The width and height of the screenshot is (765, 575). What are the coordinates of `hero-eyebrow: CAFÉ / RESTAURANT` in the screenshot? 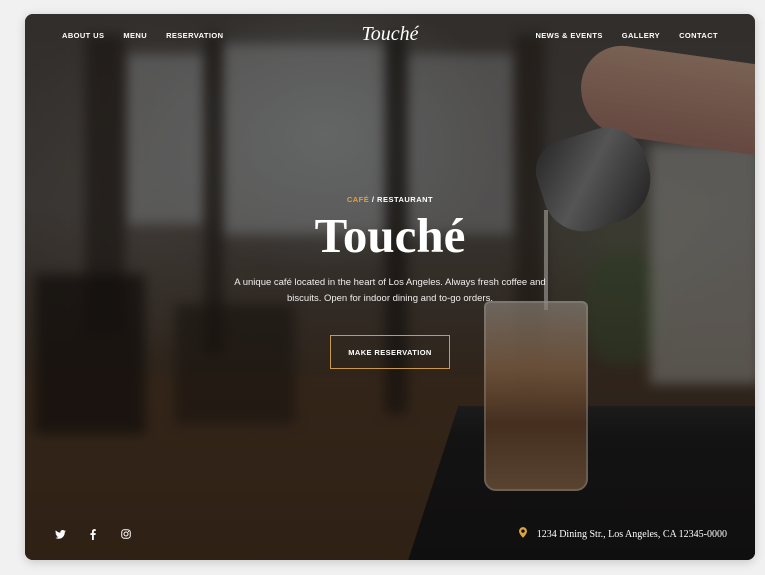 It's located at (390, 199).